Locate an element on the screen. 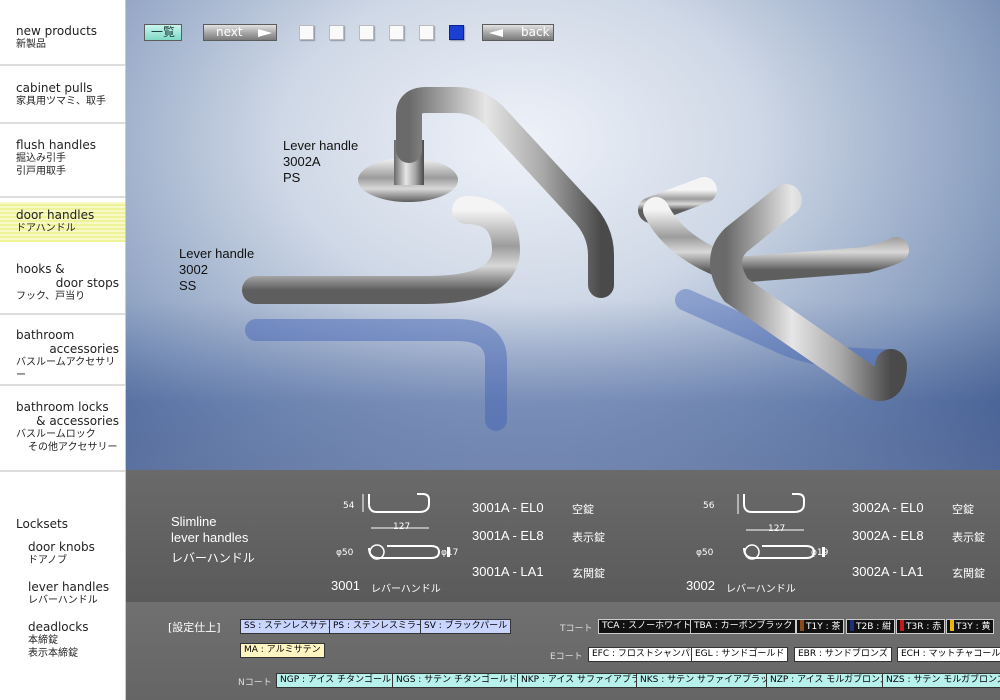 This screenshot has width=1000, height=700. nav-label: bathroom locks is located at coordinates (62, 407).